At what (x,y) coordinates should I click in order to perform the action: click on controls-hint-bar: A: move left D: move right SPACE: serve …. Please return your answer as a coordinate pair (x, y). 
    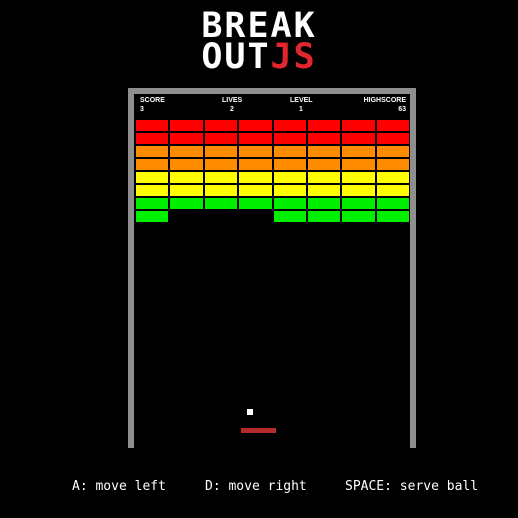
    Looking at the image, I should click on (259, 487).